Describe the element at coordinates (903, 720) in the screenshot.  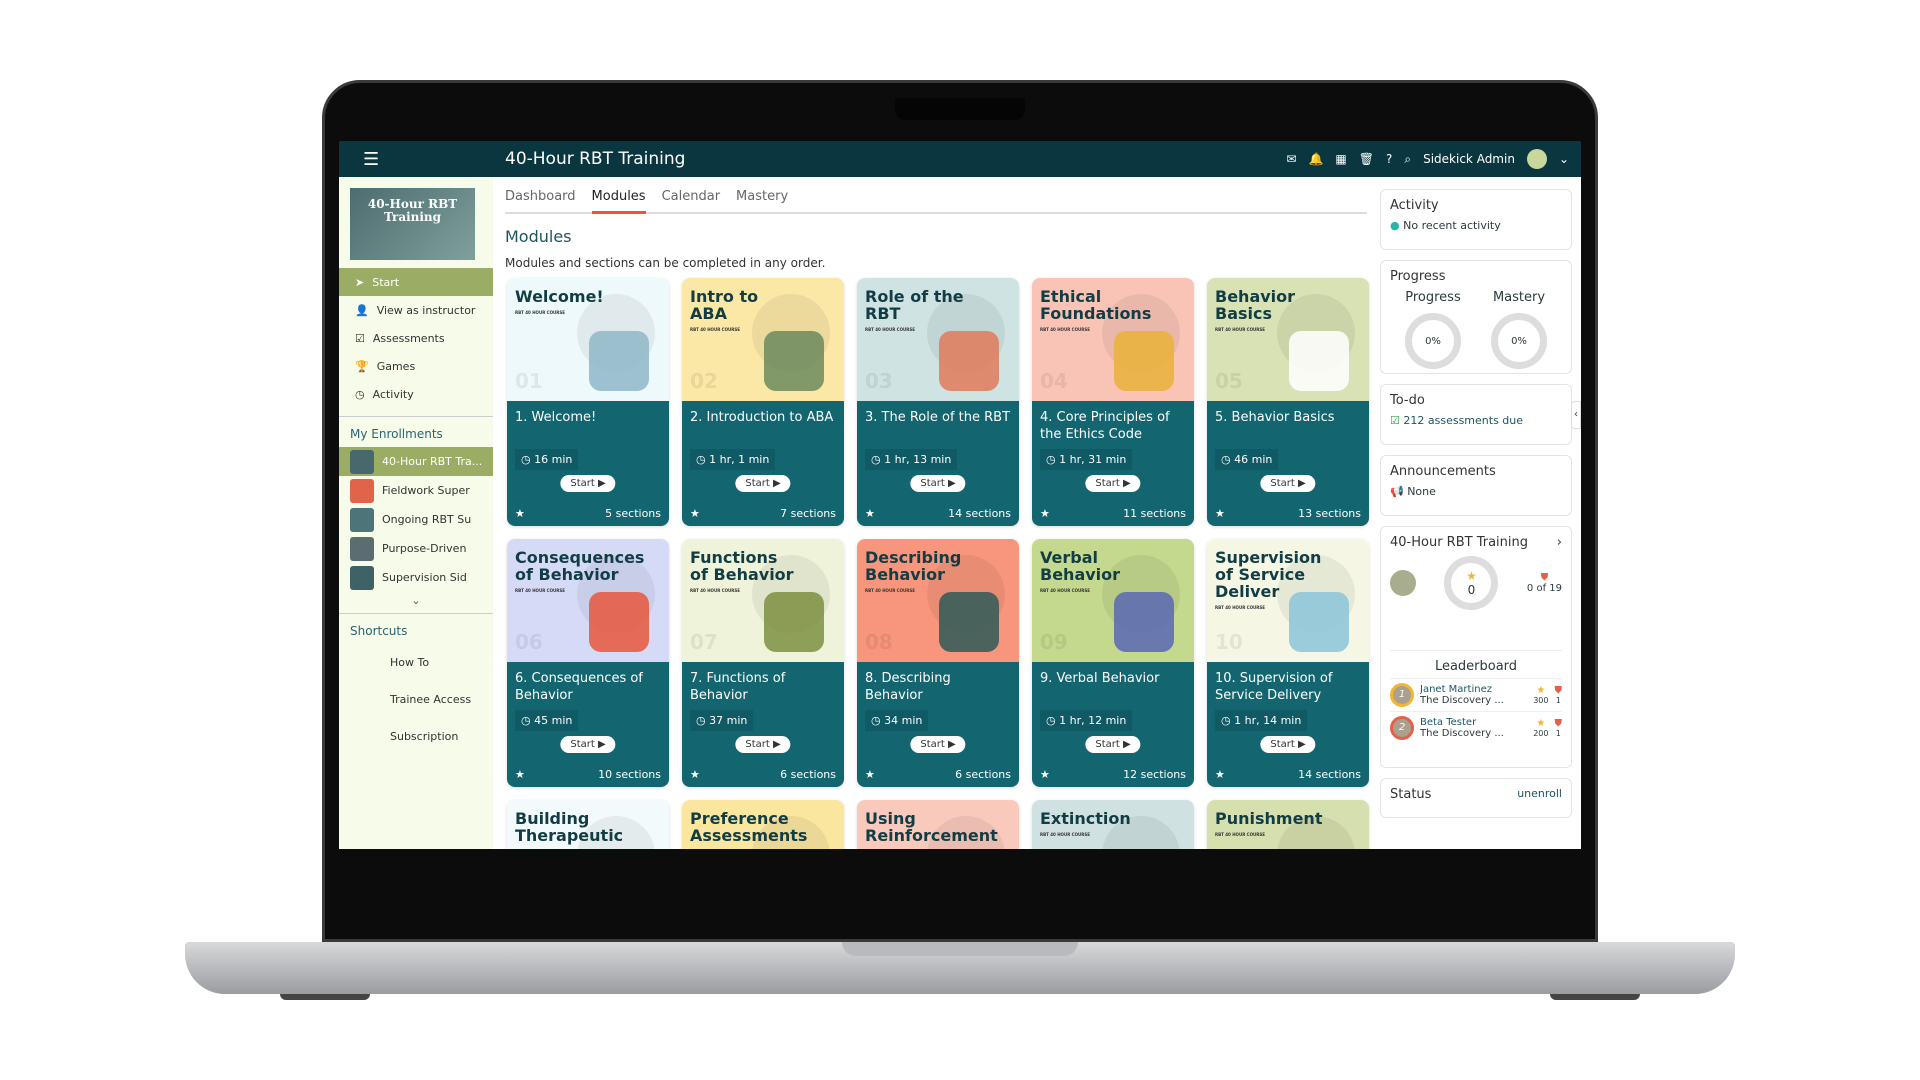
I see `duration: 34 min` at that location.